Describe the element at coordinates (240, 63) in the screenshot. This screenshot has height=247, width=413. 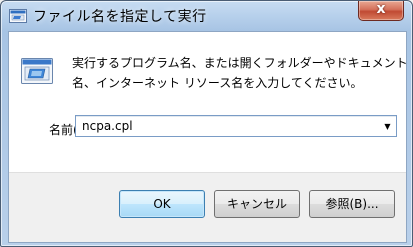
I see `description-line-1: 実行するプログラム名、または開くフォルダーやドキュメント` at that location.